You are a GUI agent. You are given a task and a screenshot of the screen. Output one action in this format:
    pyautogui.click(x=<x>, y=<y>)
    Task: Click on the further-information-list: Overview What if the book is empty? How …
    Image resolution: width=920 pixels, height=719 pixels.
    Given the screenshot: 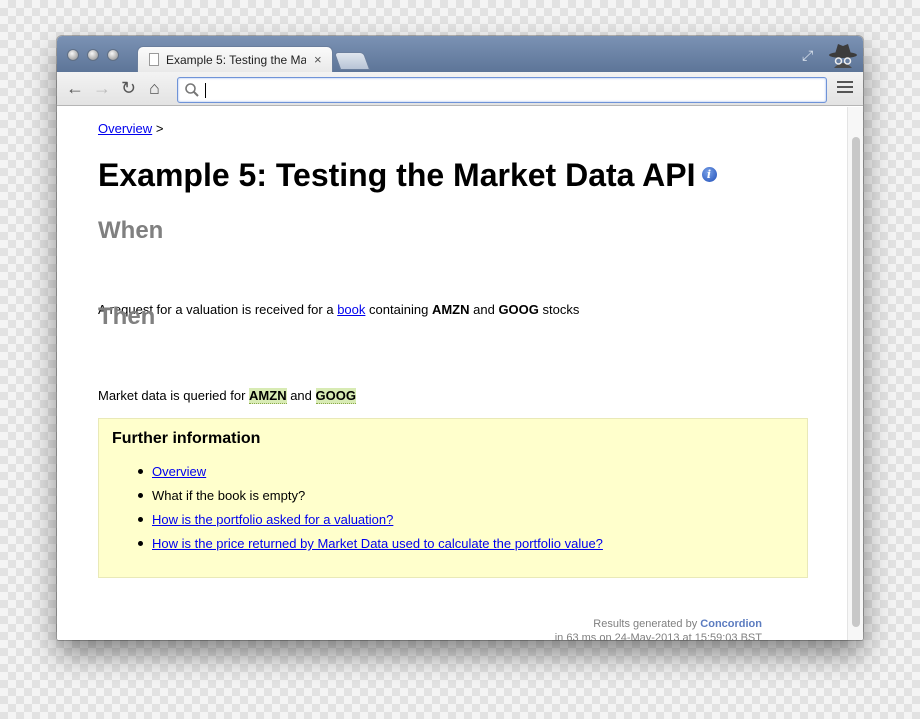 What is the action you would take?
    pyautogui.click(x=370, y=512)
    